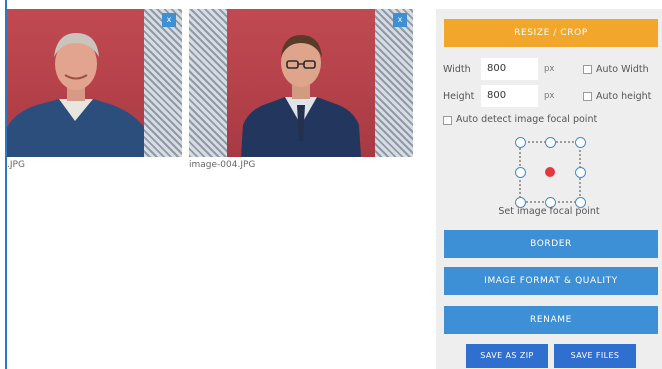  I want to click on image-filename: image-004.JPG, so click(222, 165).